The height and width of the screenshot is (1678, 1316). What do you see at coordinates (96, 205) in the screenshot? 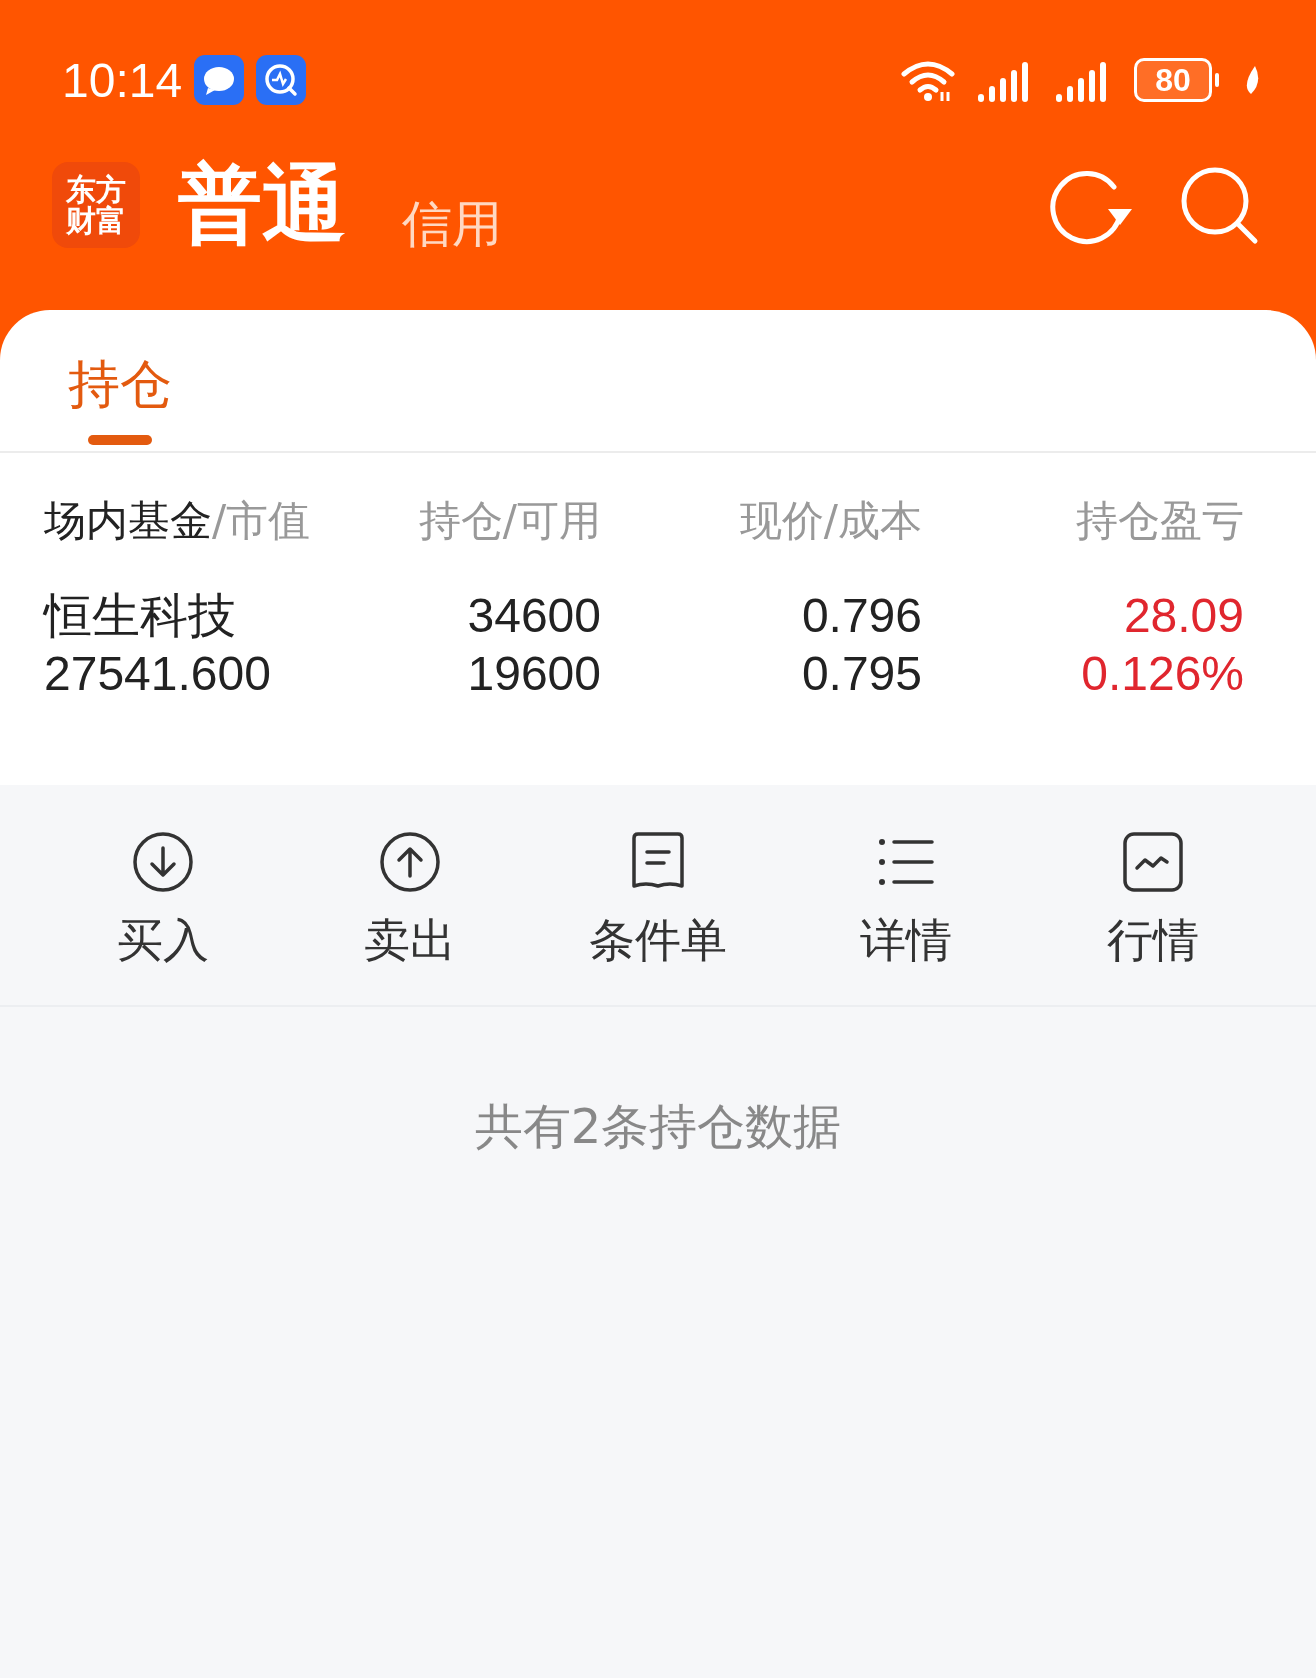
I see `app-logo: 东方 财富` at bounding box center [96, 205].